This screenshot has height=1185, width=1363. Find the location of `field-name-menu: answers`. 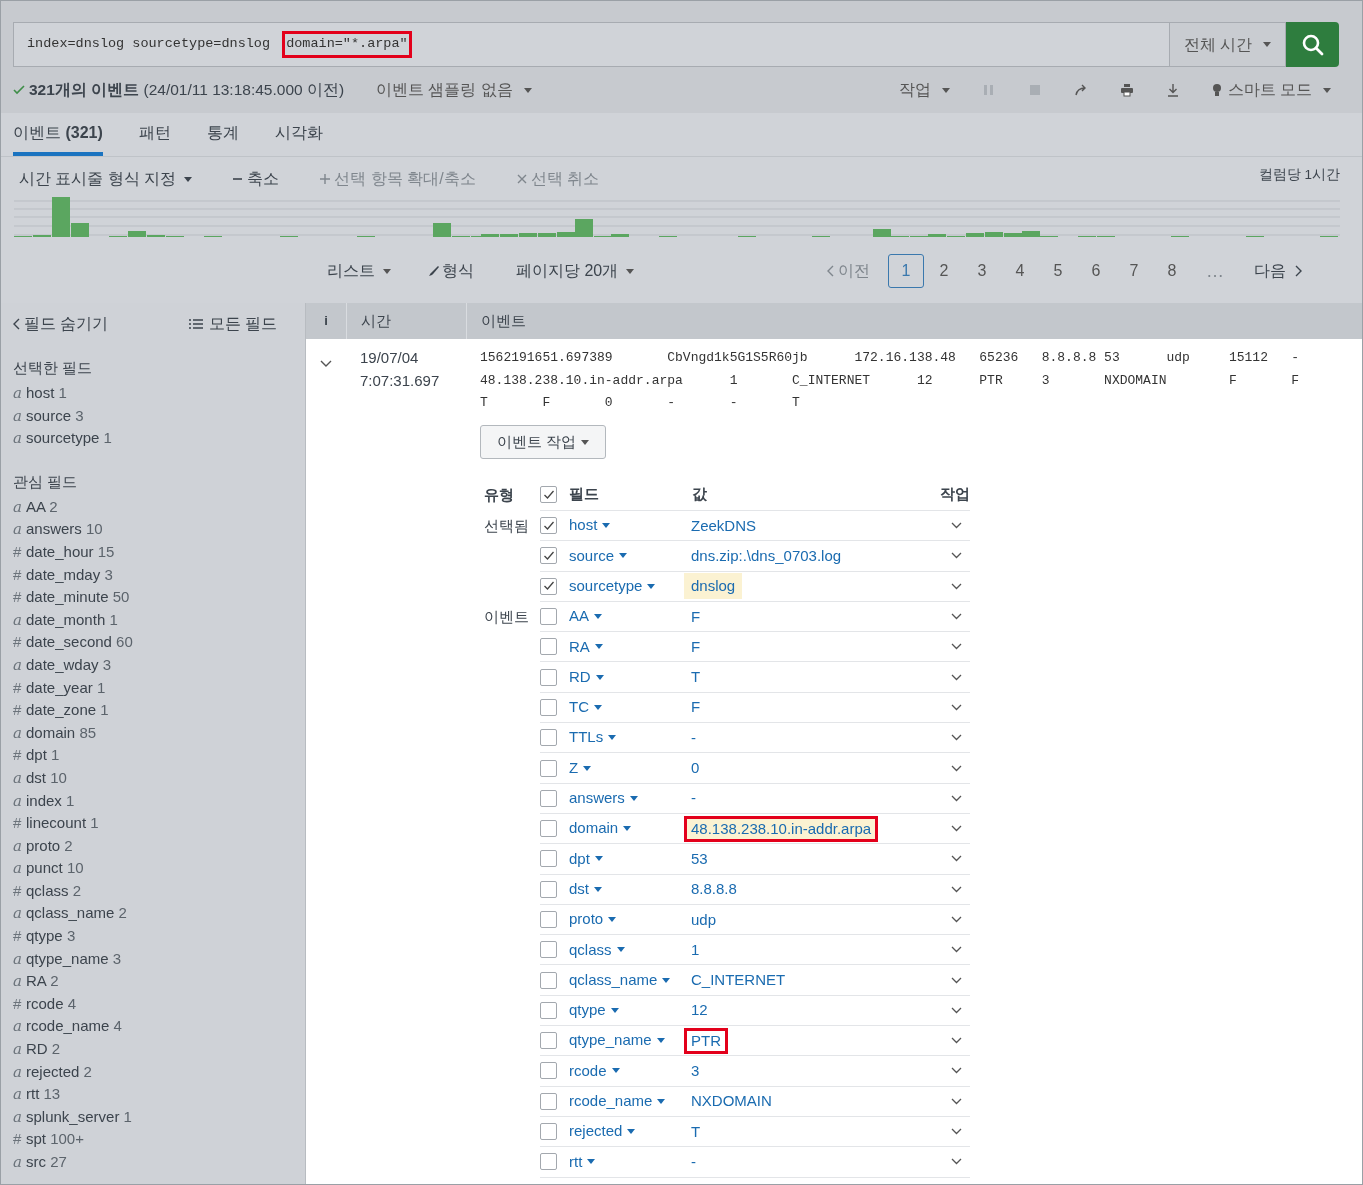

field-name-menu: answers is located at coordinates (603, 798).